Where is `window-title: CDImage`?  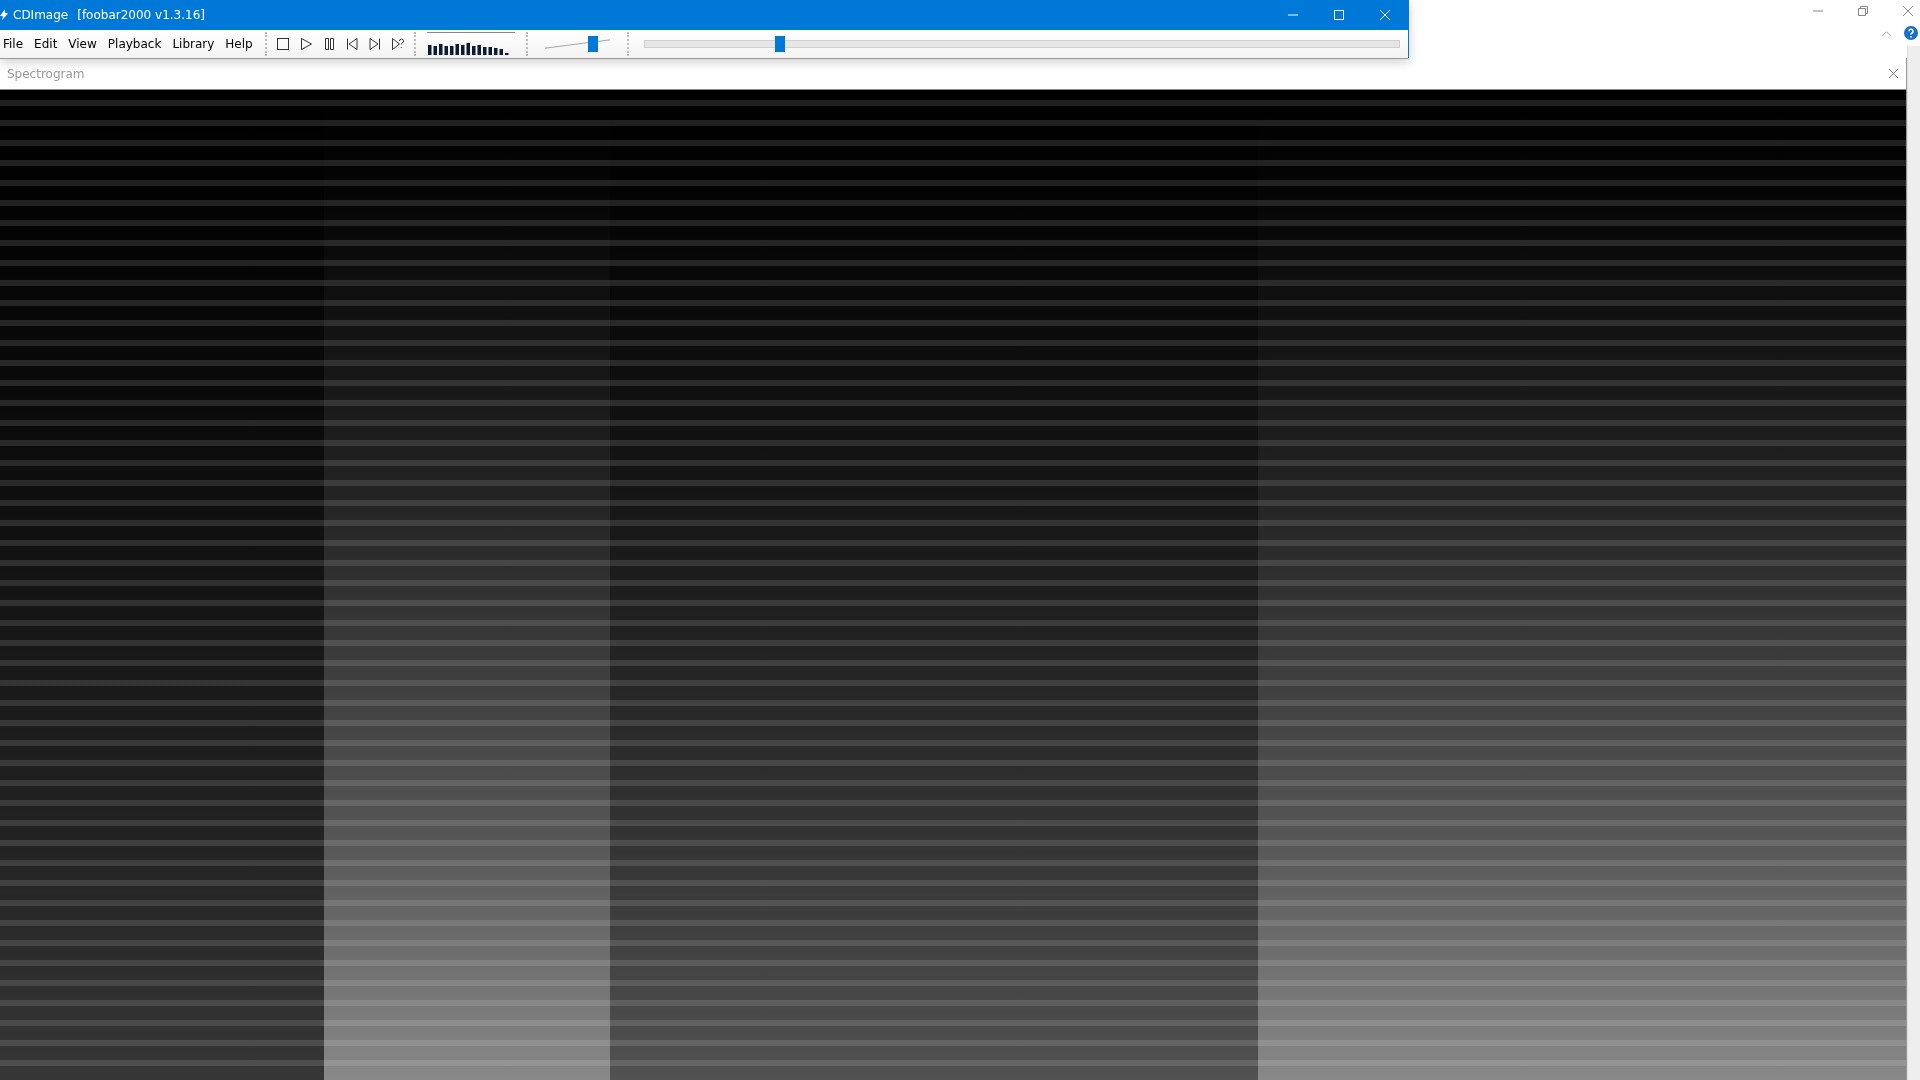
window-title: CDImage is located at coordinates (41, 15).